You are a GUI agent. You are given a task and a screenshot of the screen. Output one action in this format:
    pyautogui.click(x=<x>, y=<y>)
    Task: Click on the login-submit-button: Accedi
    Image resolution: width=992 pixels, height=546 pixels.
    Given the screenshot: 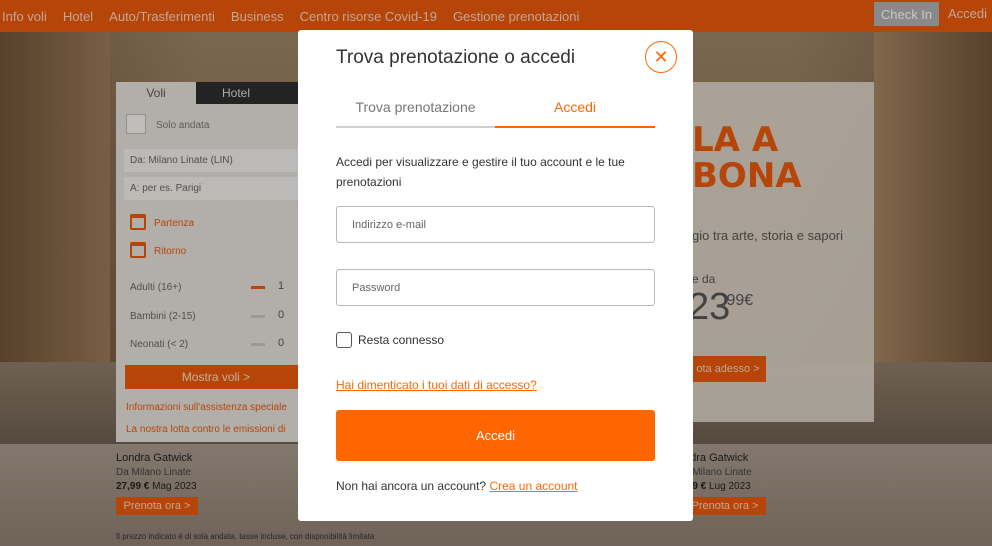 What is the action you would take?
    pyautogui.click(x=495, y=435)
    